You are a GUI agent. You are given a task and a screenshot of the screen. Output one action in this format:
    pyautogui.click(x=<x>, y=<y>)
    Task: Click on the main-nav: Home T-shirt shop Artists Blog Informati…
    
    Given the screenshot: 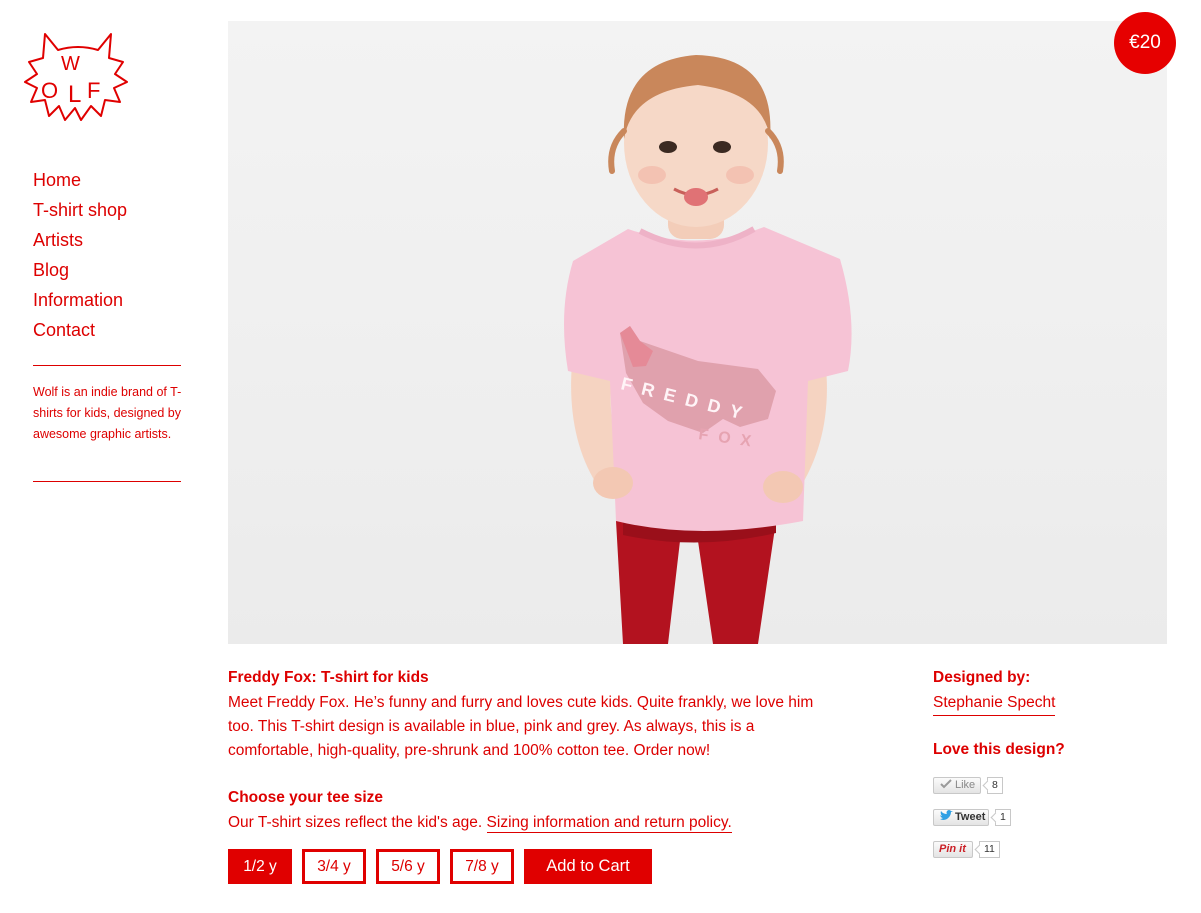 What is the action you would take?
    pyautogui.click(x=80, y=257)
    